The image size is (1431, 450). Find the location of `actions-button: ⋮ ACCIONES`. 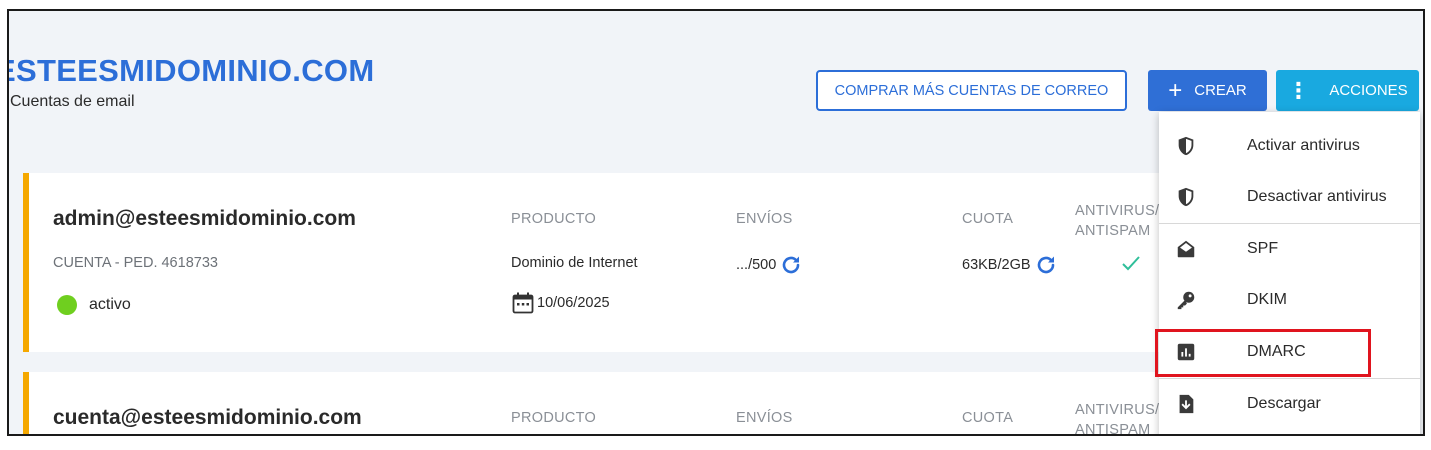

actions-button: ⋮ ACCIONES is located at coordinates (1347, 90).